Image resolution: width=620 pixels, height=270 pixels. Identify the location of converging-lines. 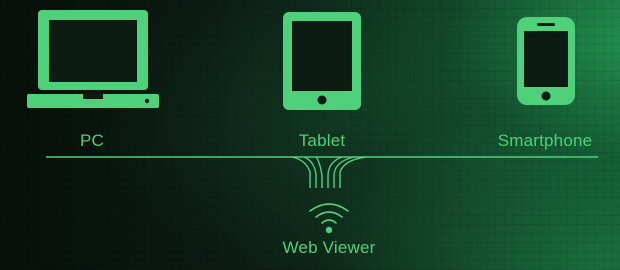
(329, 172).